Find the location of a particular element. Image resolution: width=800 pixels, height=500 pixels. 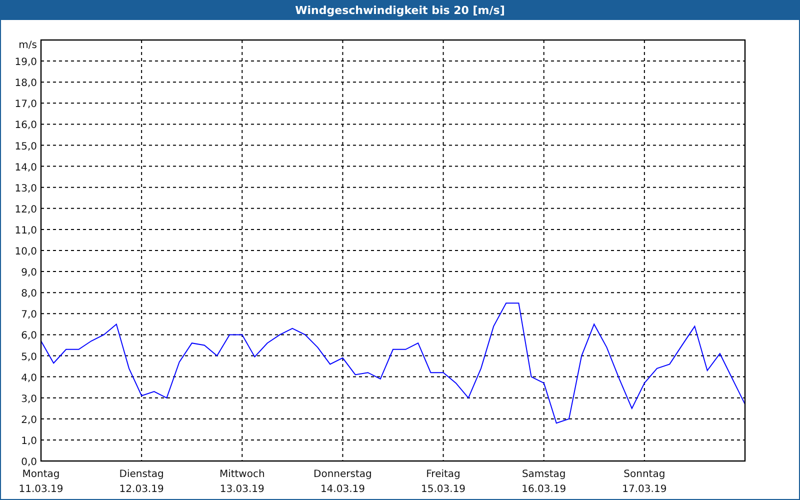

x-tick-label: Montag 11.03.19 is located at coordinates (41, 481).